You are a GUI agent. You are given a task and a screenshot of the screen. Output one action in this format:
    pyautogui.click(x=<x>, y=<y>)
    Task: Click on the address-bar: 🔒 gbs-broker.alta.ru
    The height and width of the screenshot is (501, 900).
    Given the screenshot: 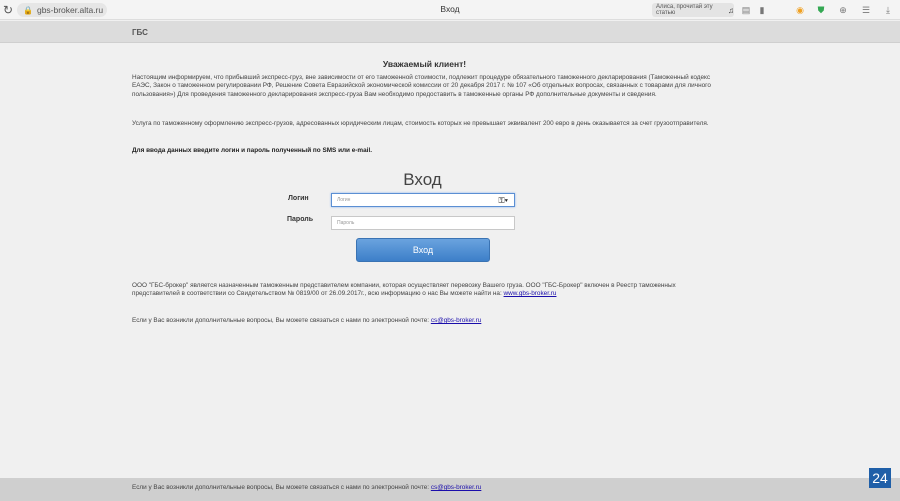 What is the action you would take?
    pyautogui.click(x=62, y=10)
    